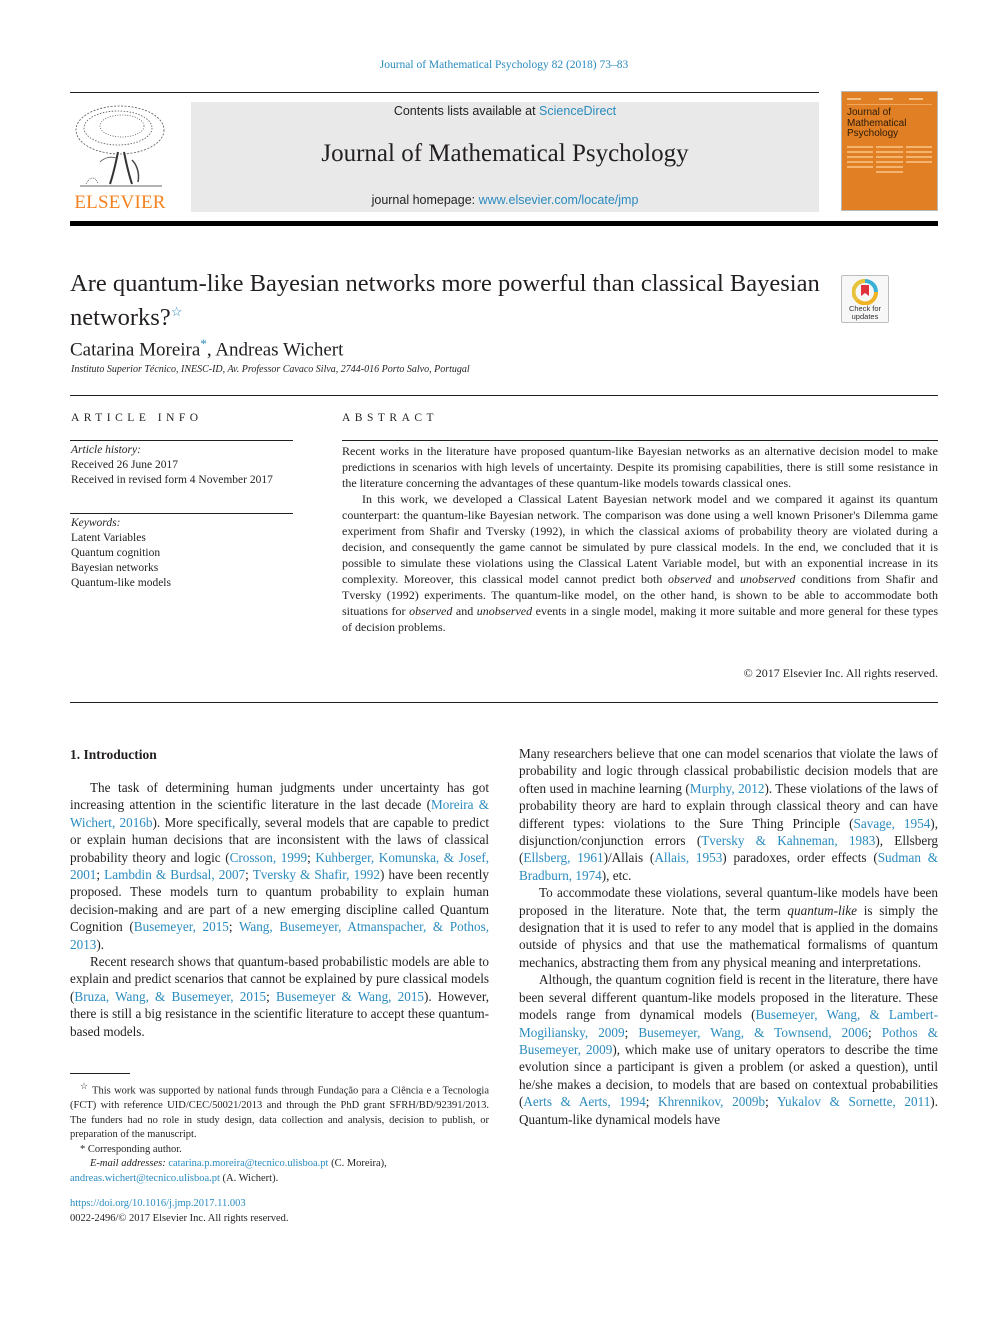  Describe the element at coordinates (865, 292) in the screenshot. I see `crossmark-icon` at that location.